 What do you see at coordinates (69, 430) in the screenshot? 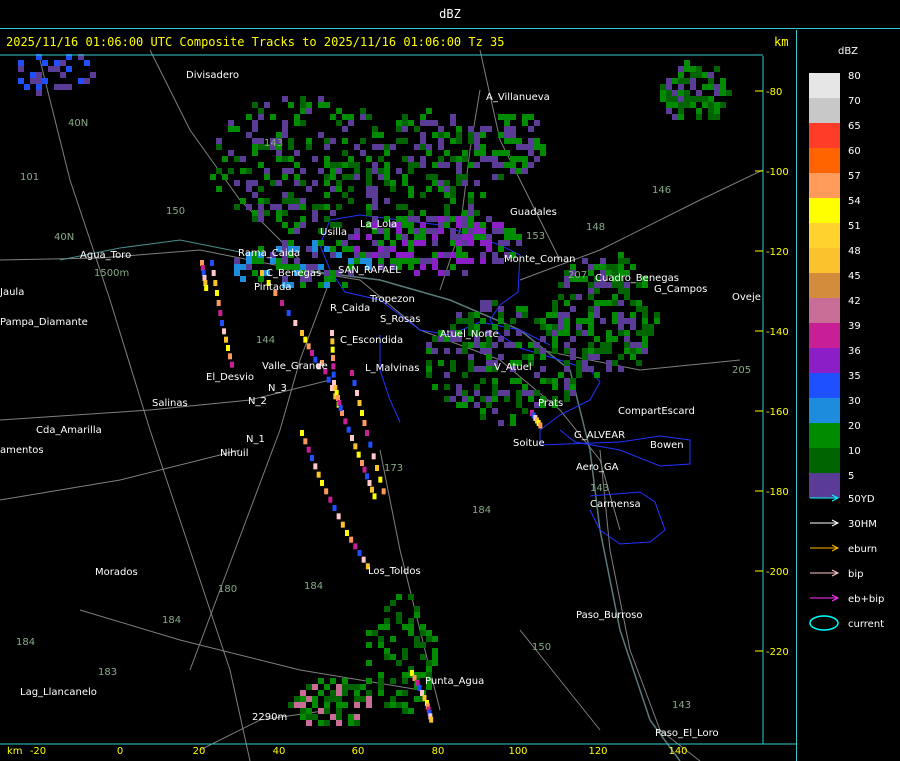
I see `place-label: Cda_Amarilla` at bounding box center [69, 430].